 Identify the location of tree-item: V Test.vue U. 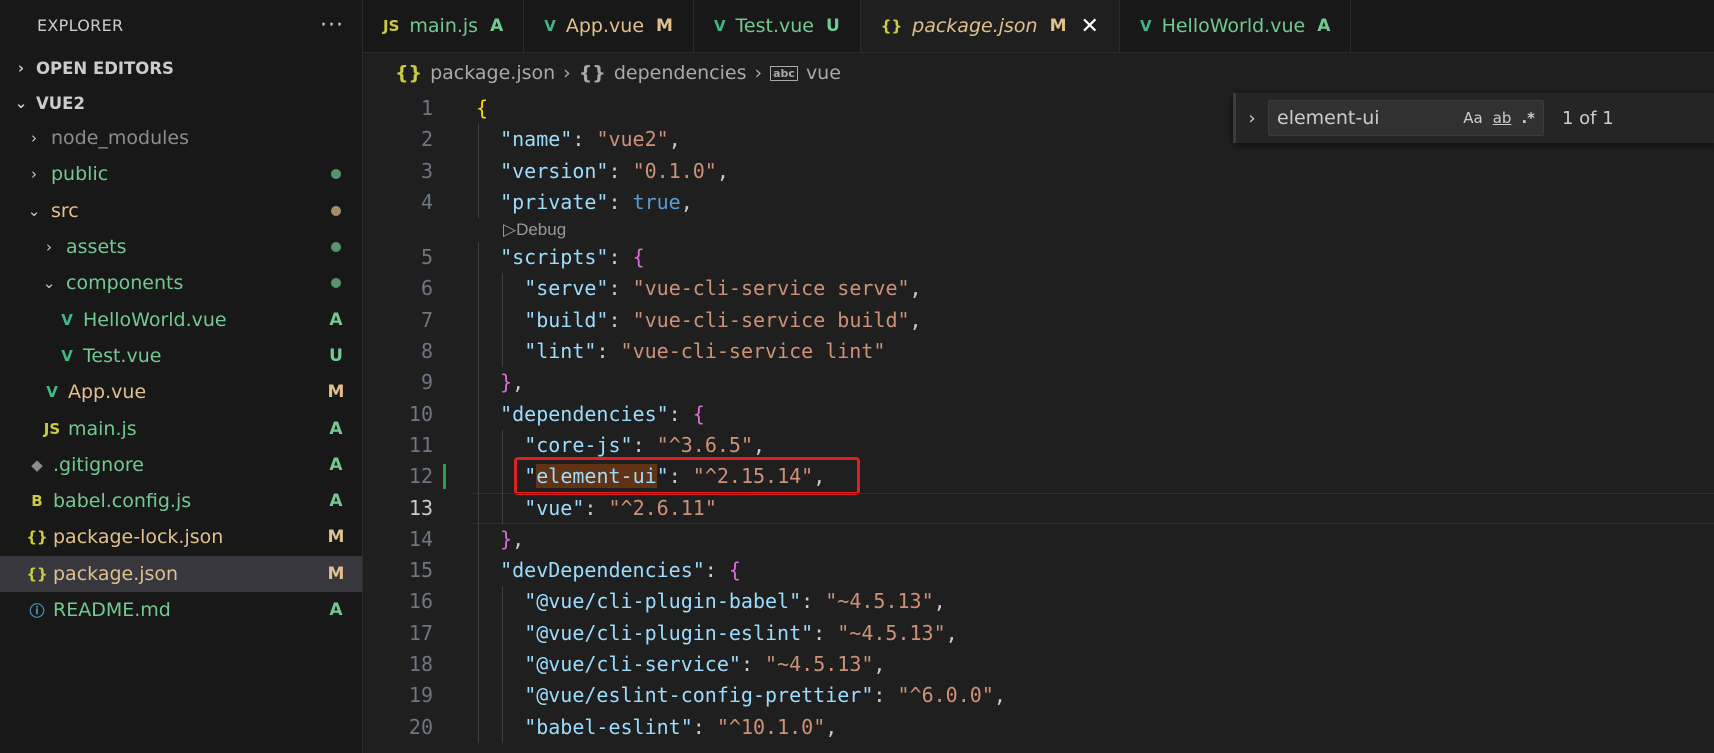
(181, 356).